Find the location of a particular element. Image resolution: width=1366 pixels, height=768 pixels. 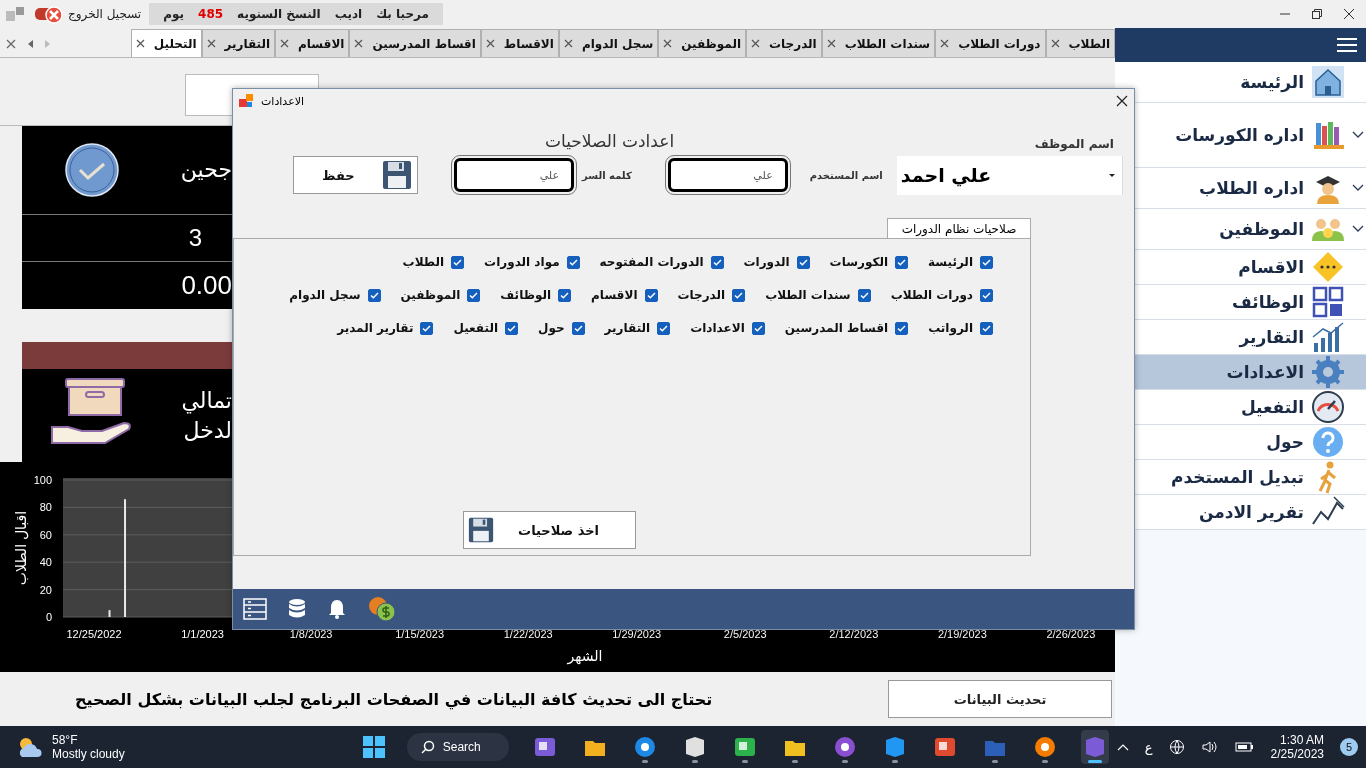

y-tick-label: 0 is located at coordinates (48, 617).